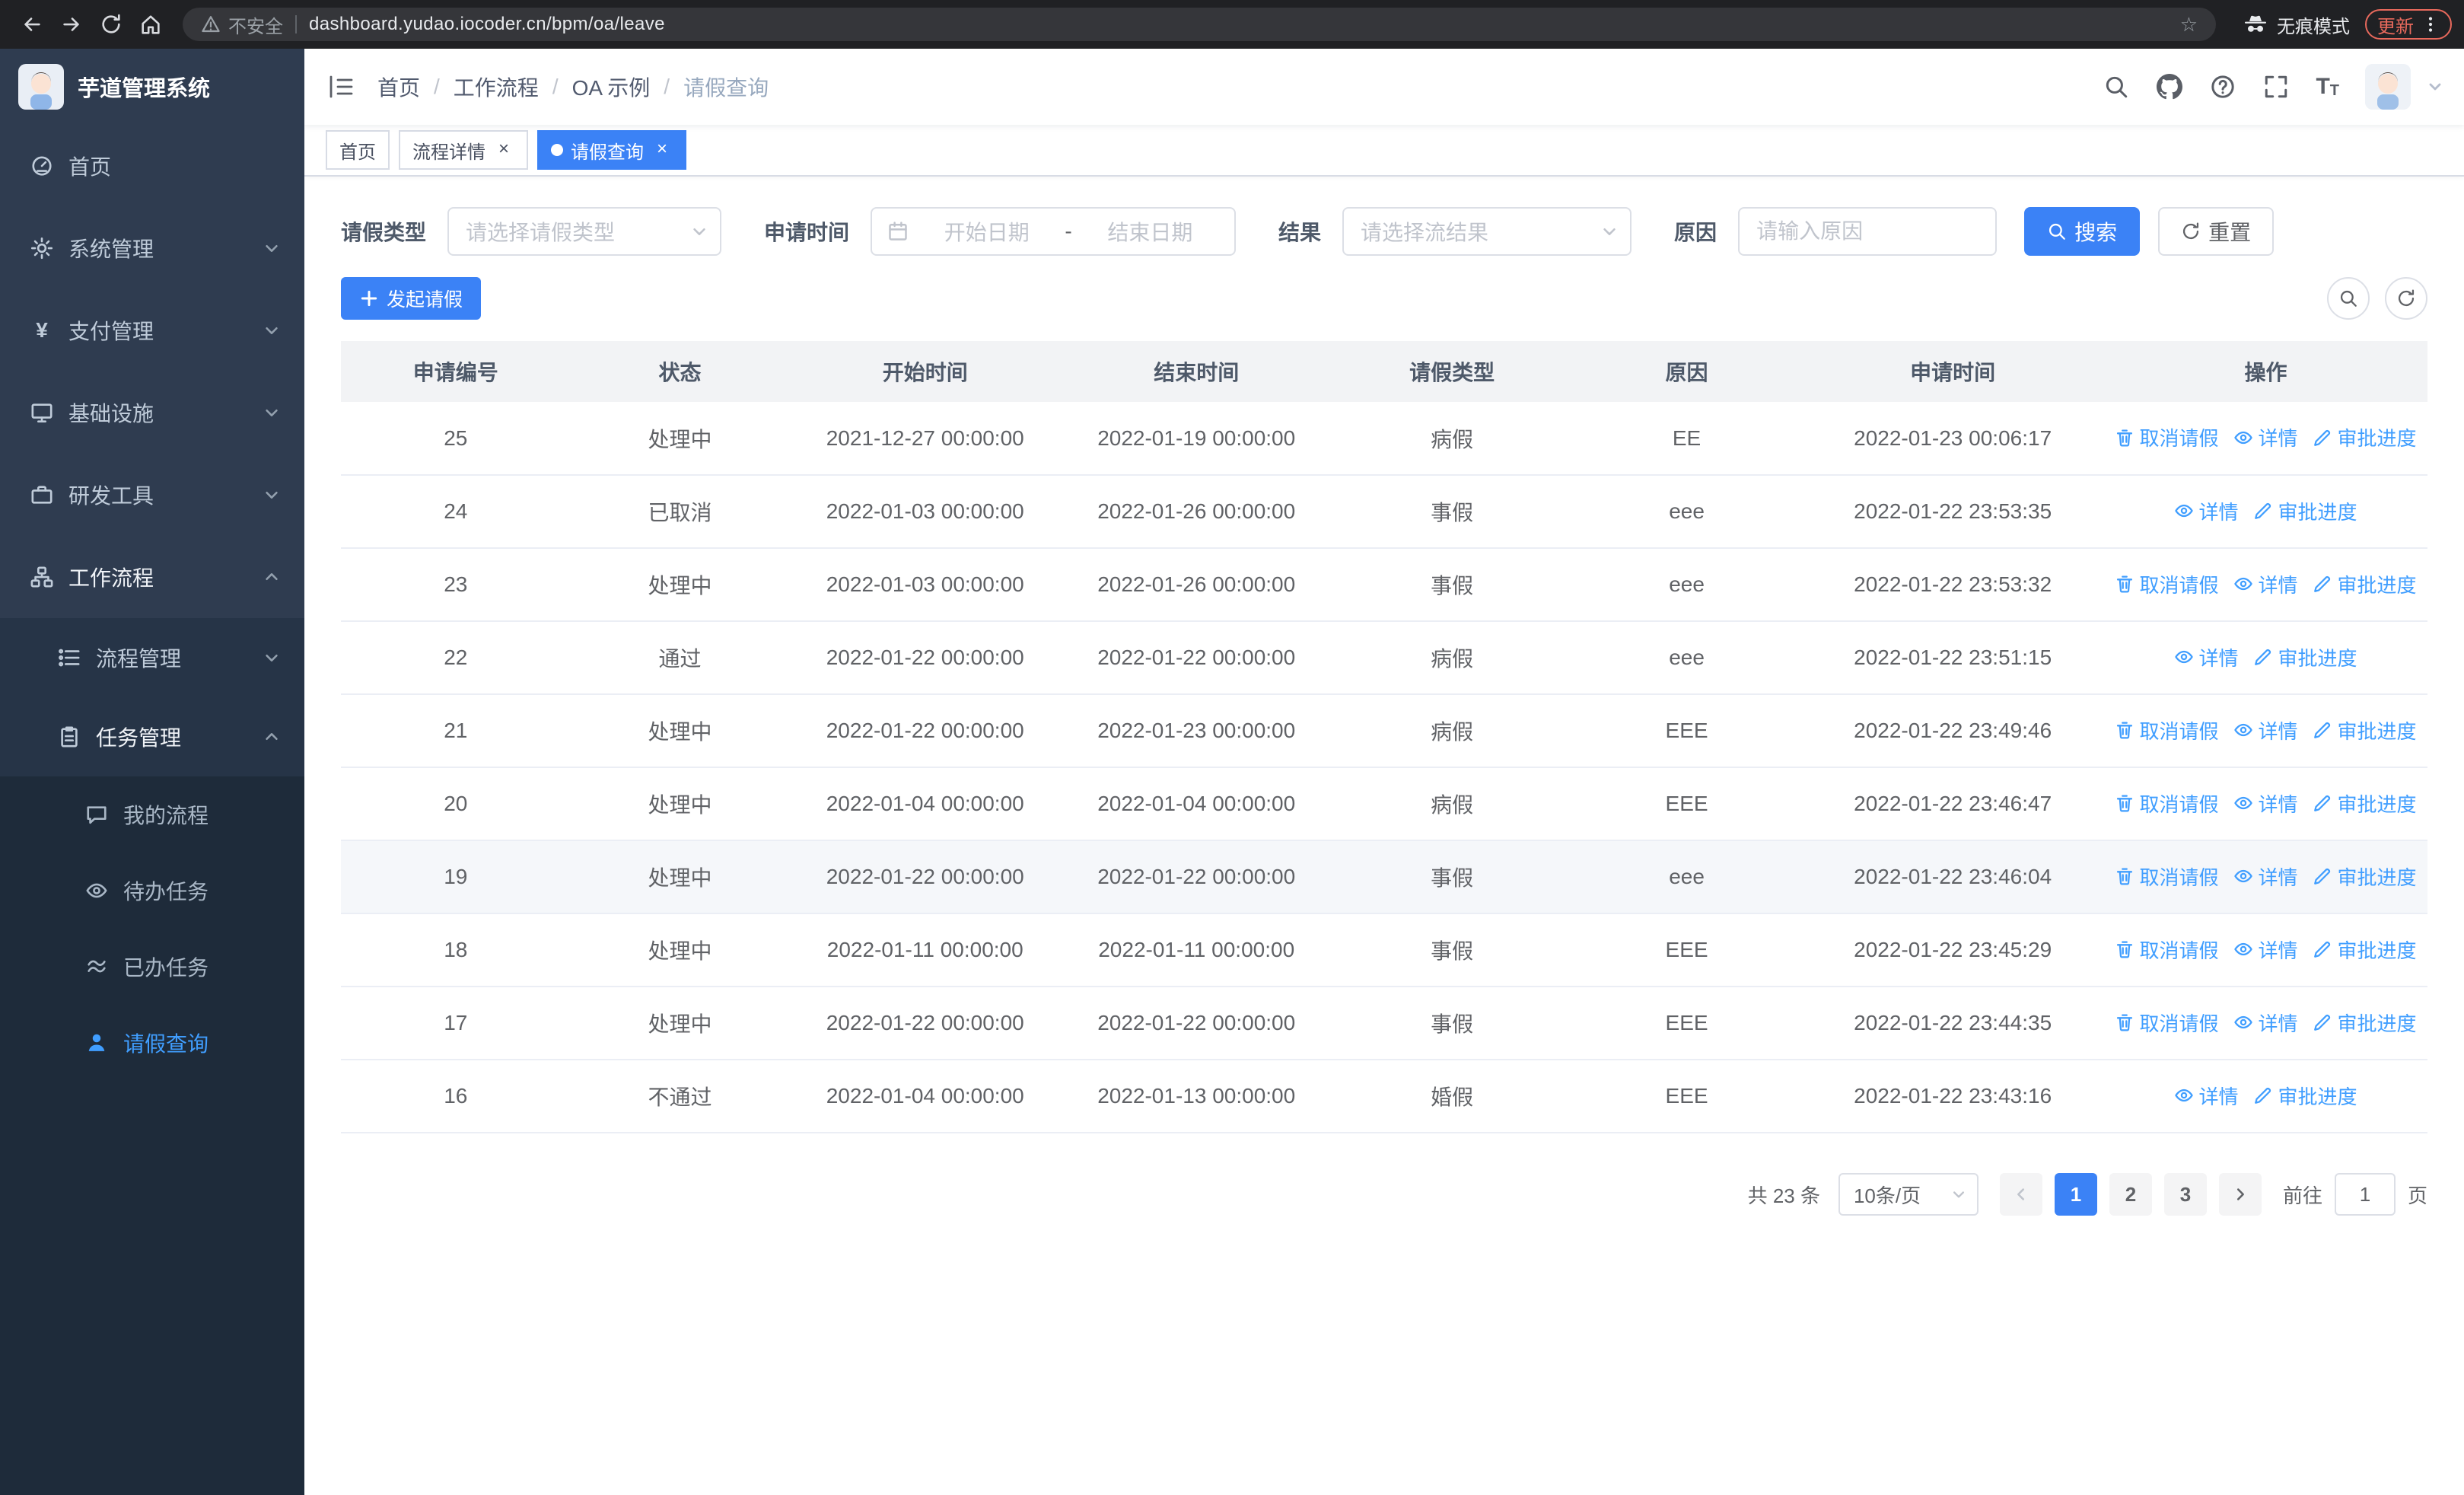 The width and height of the screenshot is (2464, 1495). Describe the element at coordinates (152, 737) in the screenshot. I see `sidebar-item-task-mgmt: 任务管理` at that location.